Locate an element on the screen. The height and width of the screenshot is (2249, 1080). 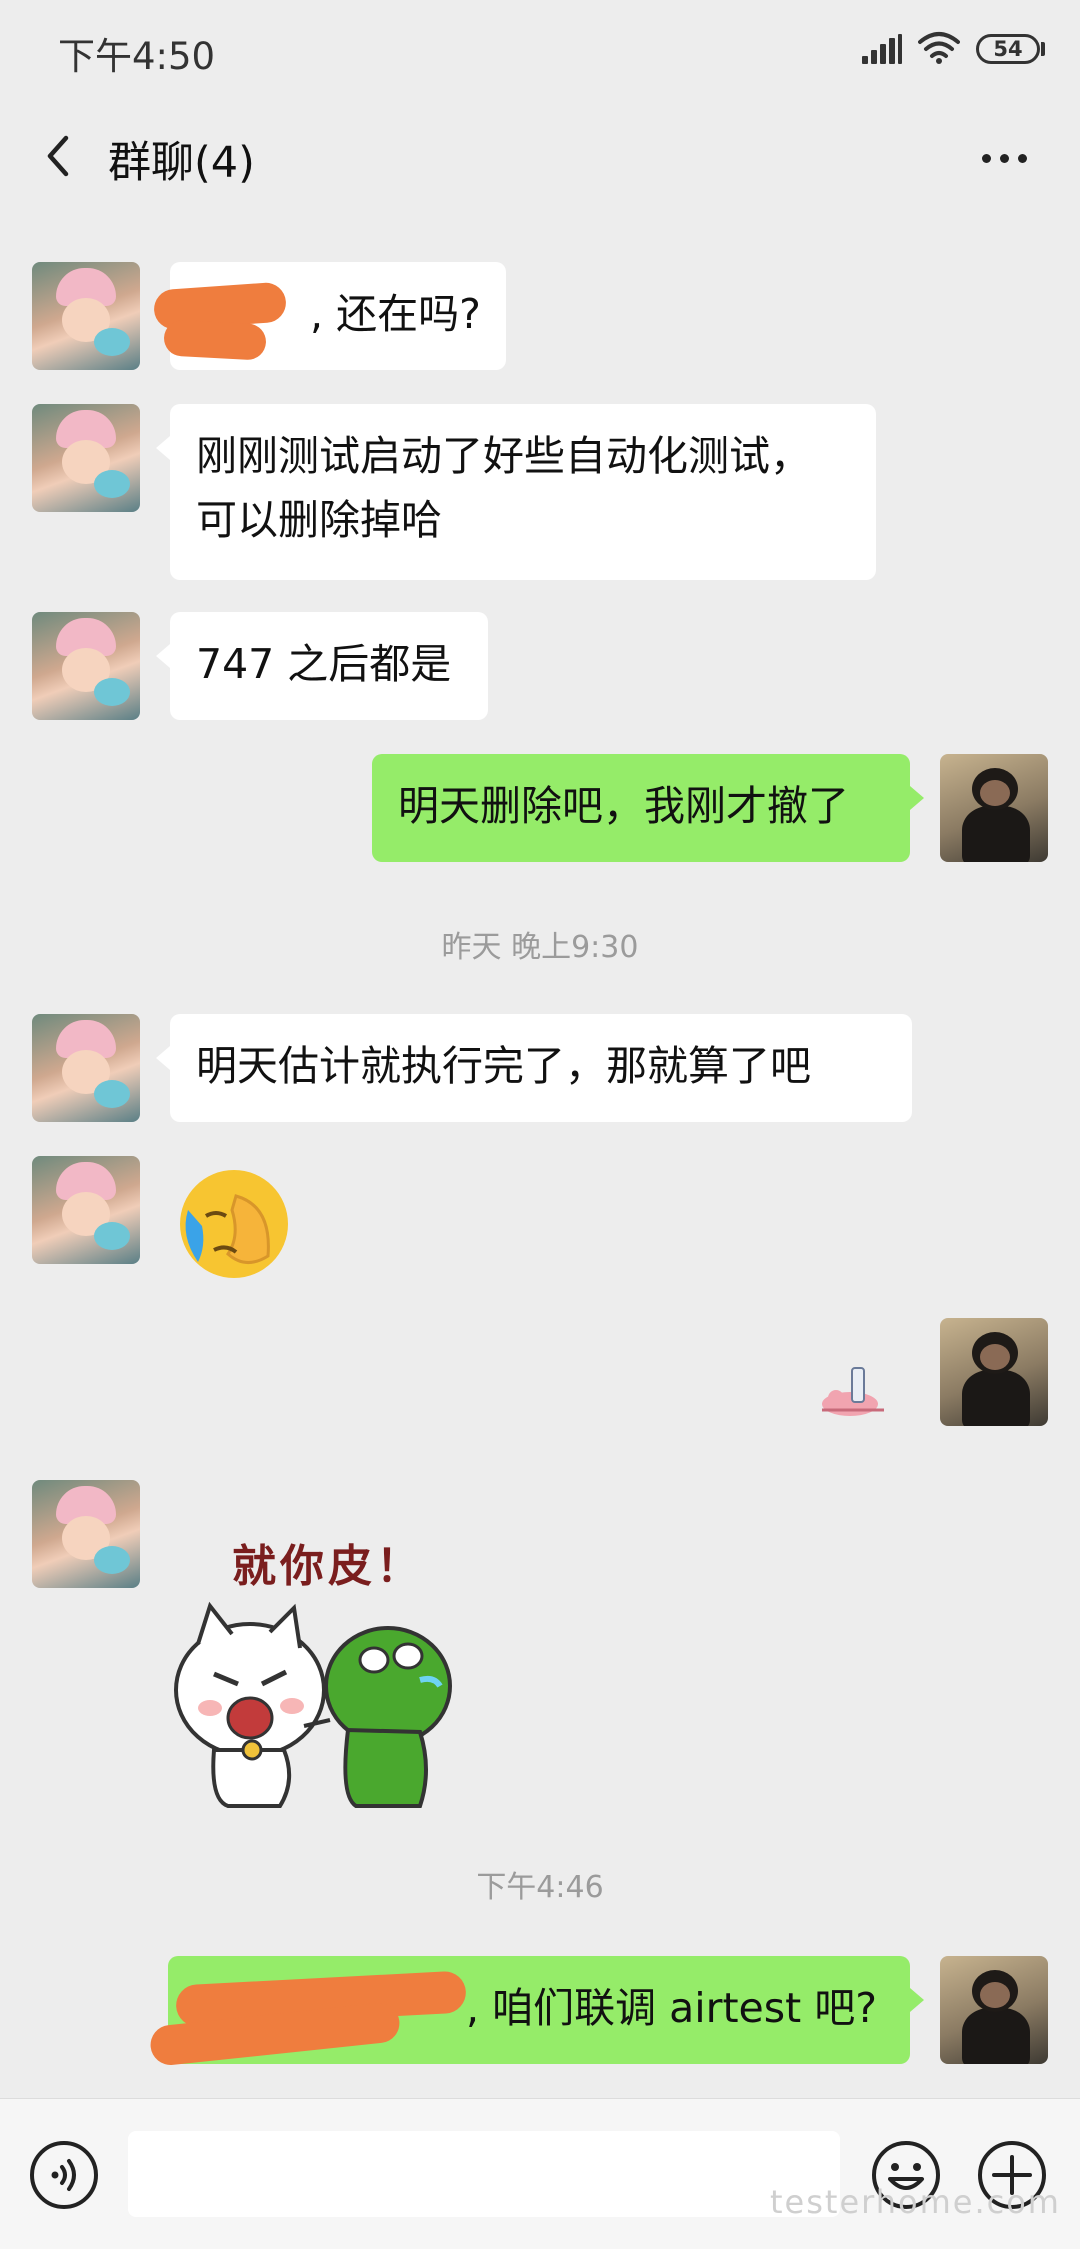
watermark: testerhome.com is located at coordinates (915, 2202).